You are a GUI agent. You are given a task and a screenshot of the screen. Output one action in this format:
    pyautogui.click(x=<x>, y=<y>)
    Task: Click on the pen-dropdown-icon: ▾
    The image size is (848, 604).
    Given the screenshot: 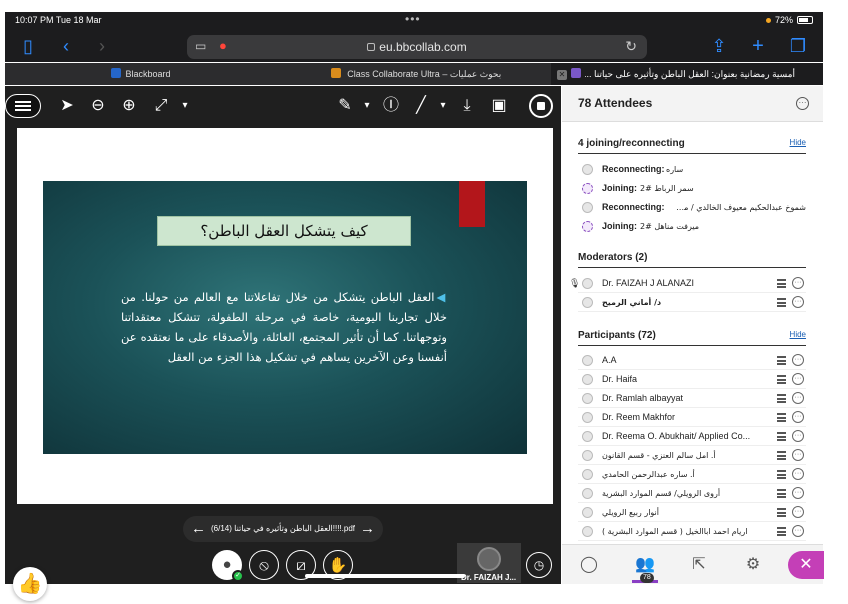 What is the action you would take?
    pyautogui.click(x=367, y=106)
    